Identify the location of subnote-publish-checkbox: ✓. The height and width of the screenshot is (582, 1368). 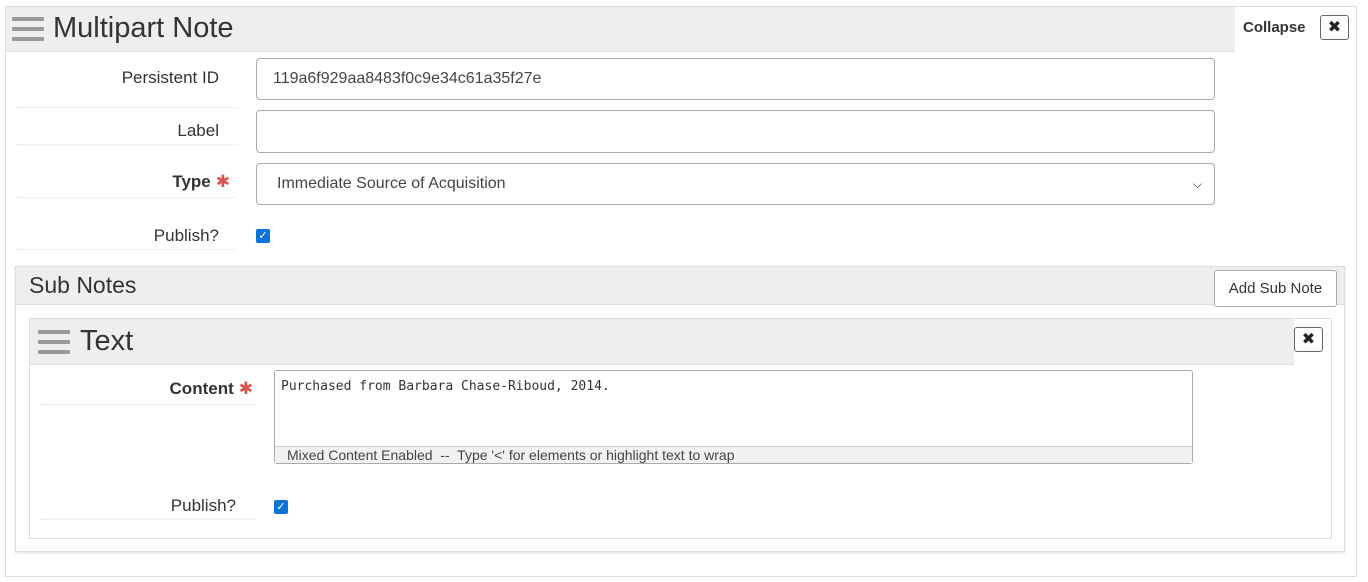
(281, 507).